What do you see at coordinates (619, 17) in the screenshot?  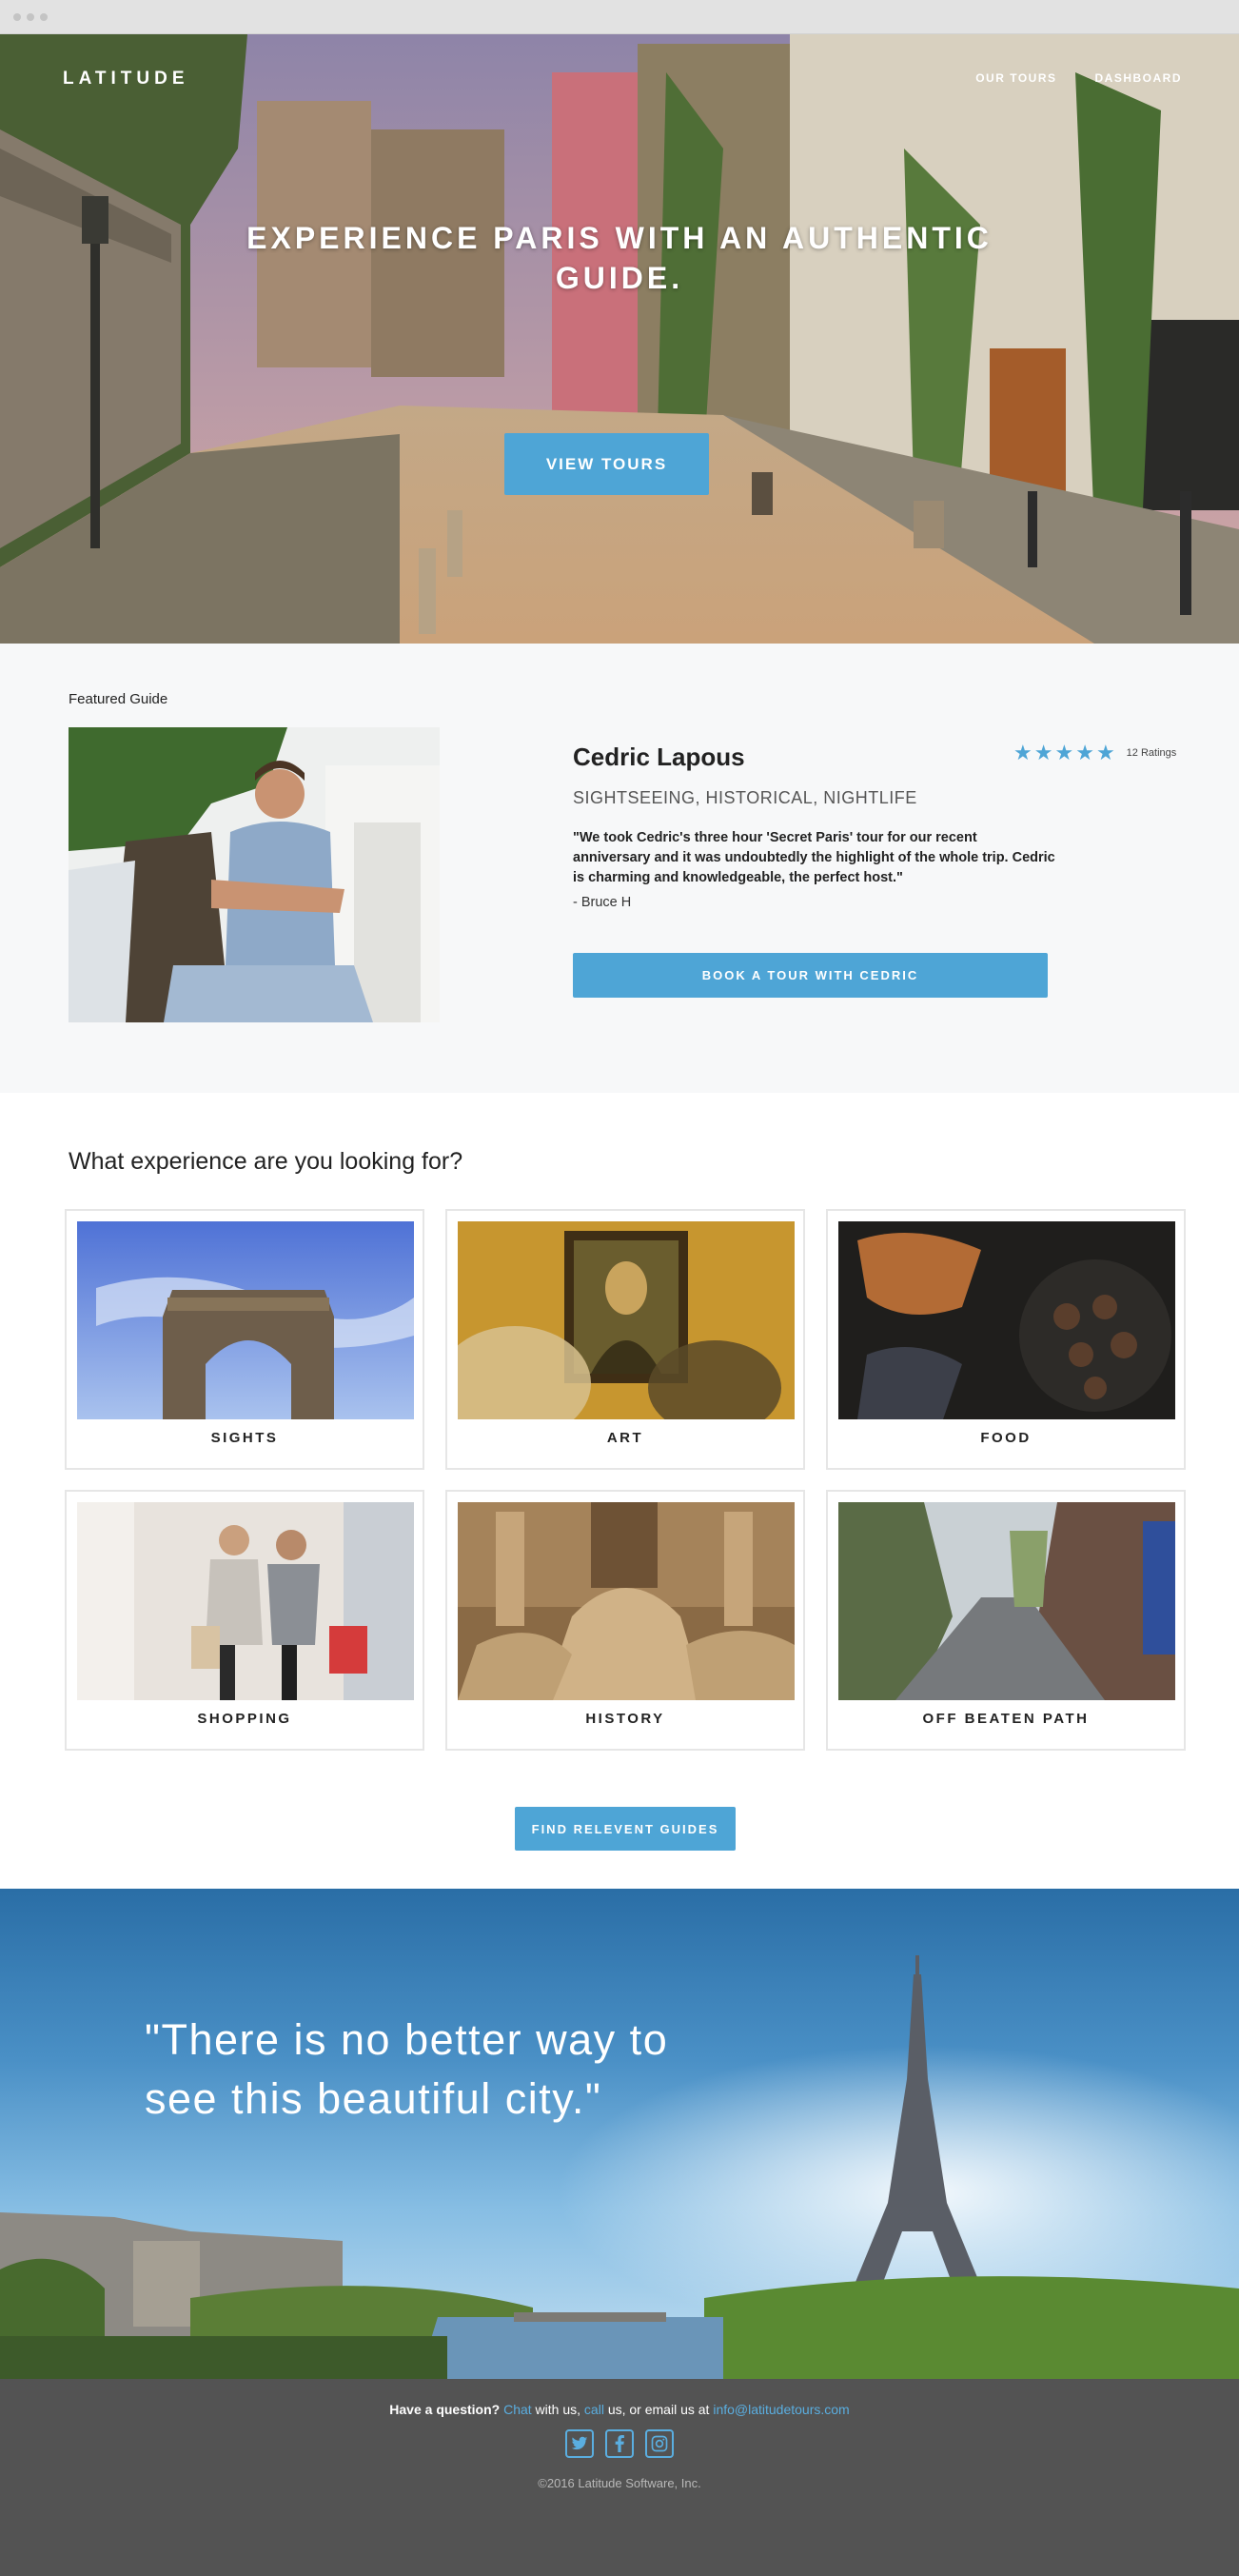 I see `browser-chrome` at bounding box center [619, 17].